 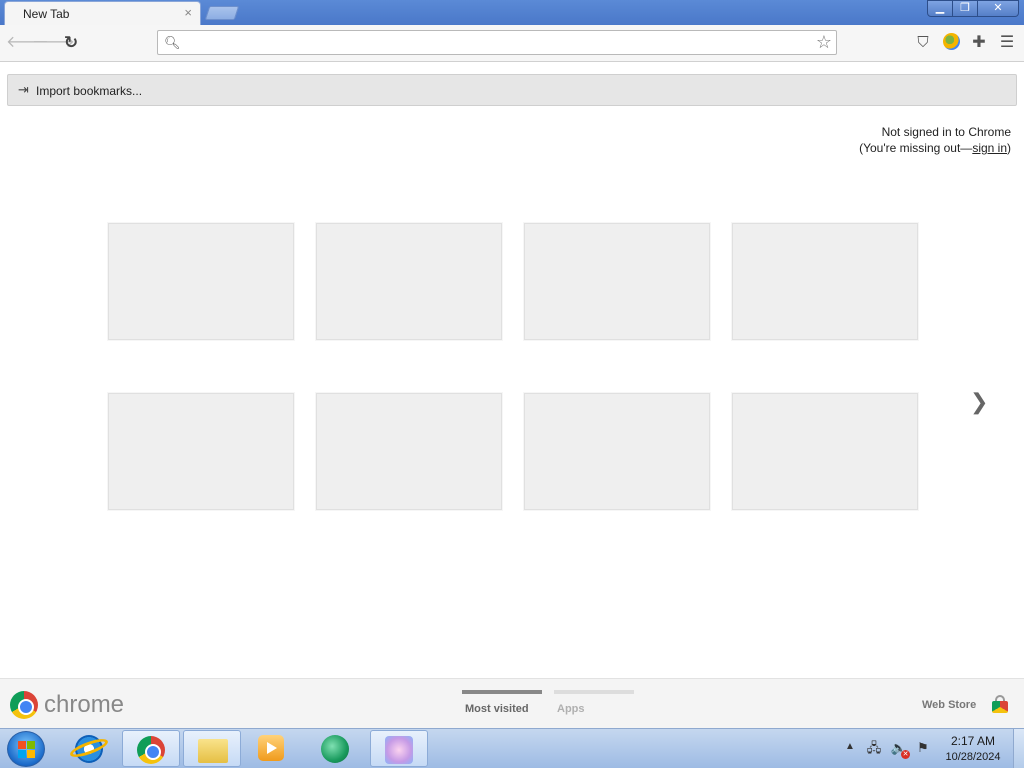 What do you see at coordinates (998, 8) in the screenshot?
I see `close-window-button: ✕` at bounding box center [998, 8].